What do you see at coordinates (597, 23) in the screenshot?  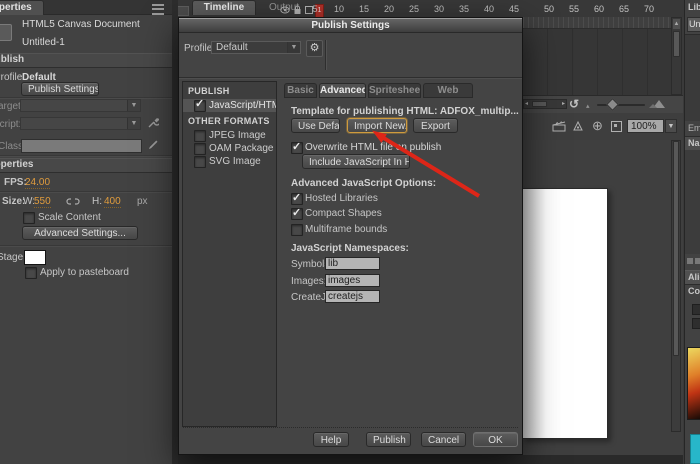 I see `timeline-ruler-ticks` at bounding box center [597, 23].